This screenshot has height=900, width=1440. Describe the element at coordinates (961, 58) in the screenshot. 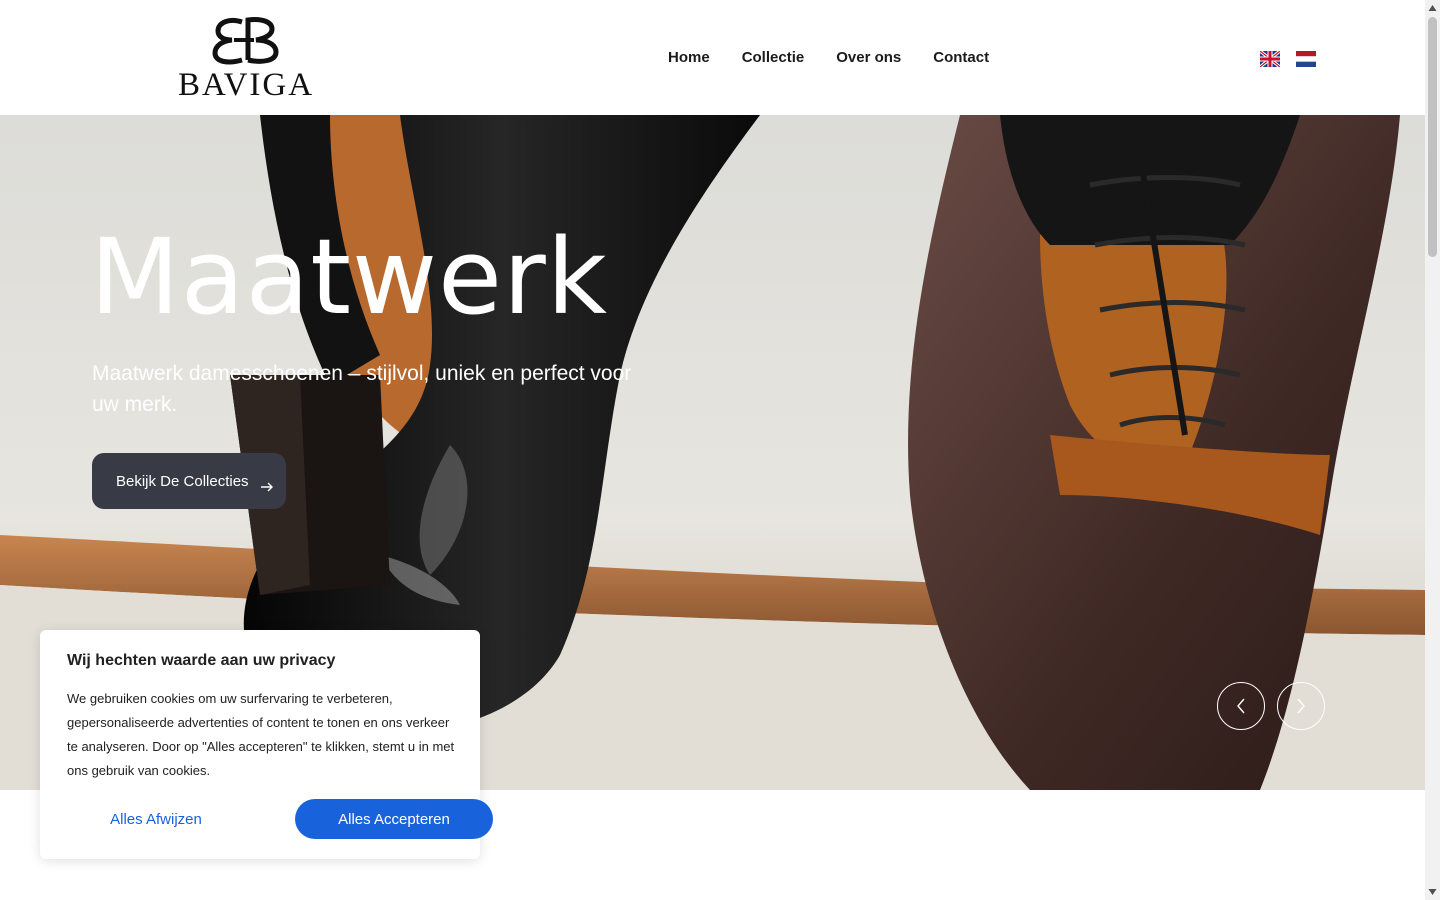

I see `nav-contact: Contact` at that location.